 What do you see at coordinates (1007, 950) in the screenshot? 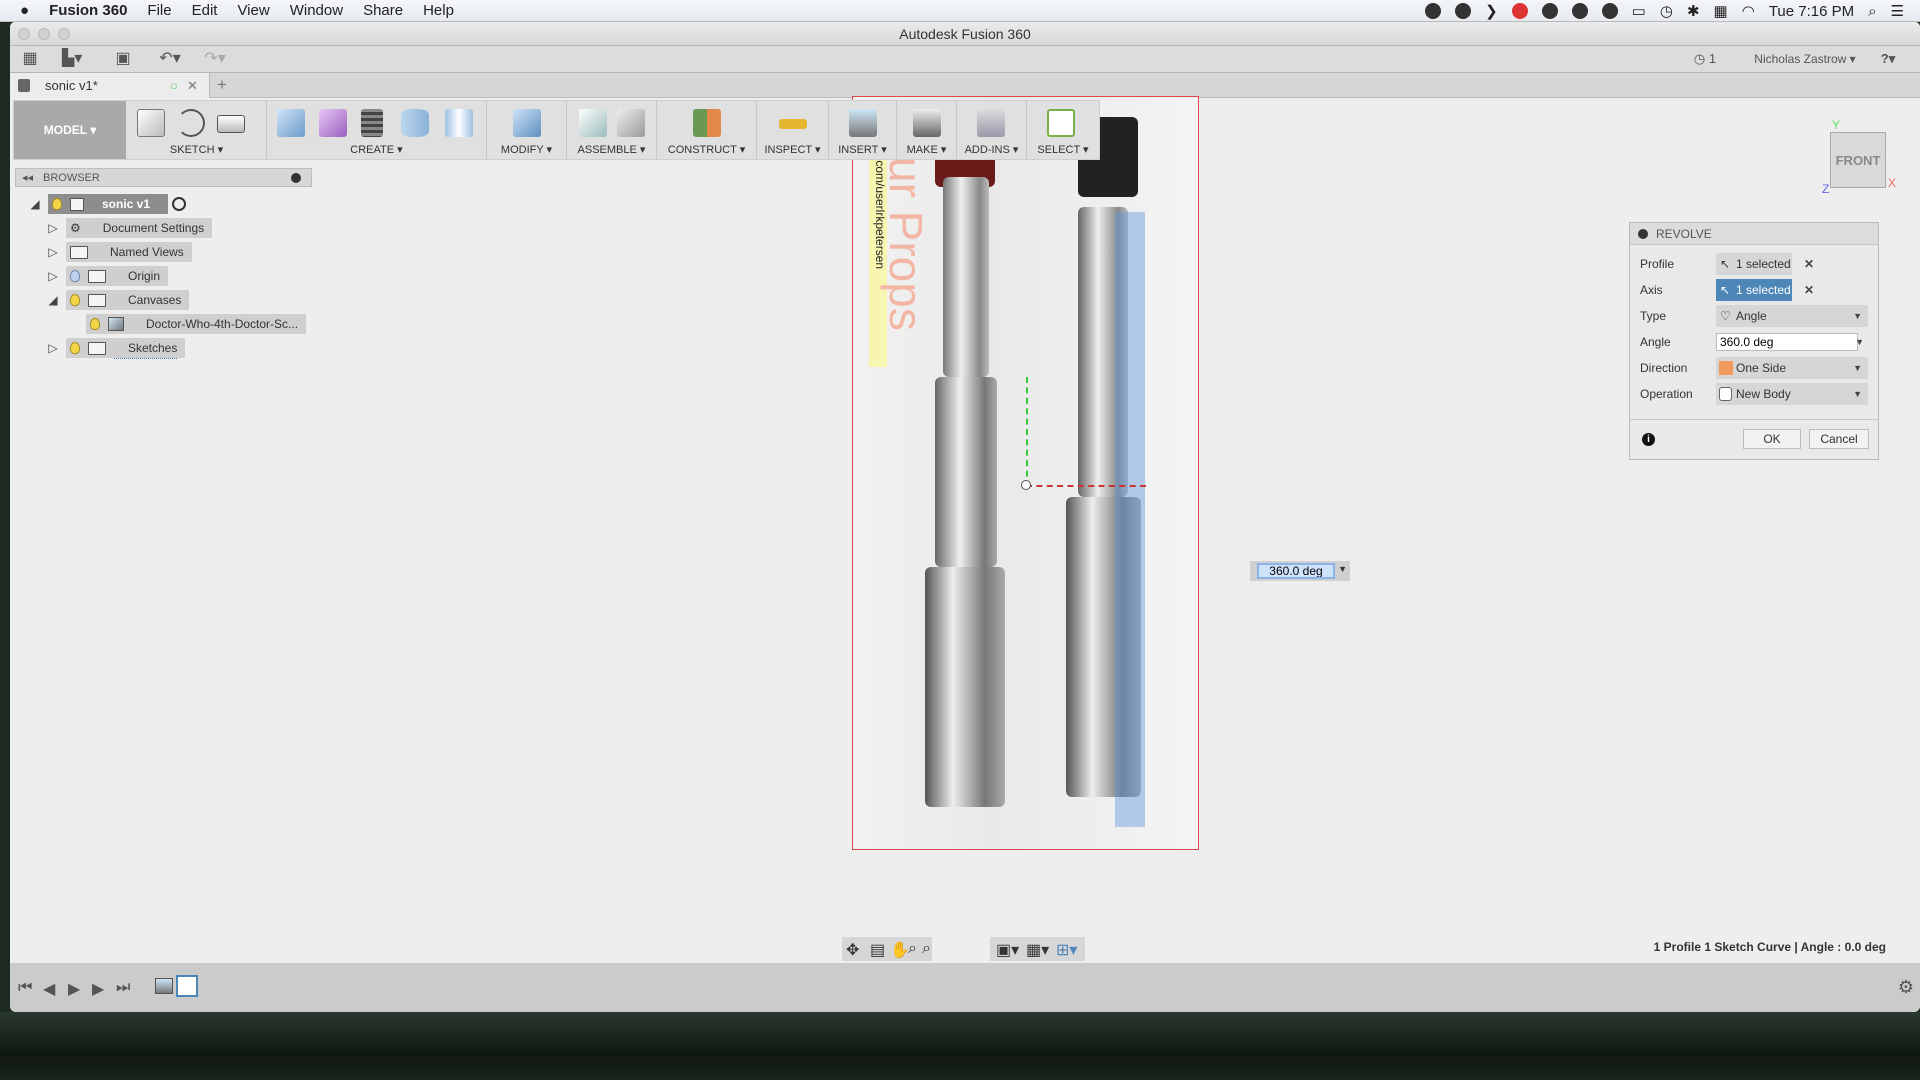
I see `display-settings-icon: ▣▾` at bounding box center [1007, 950].